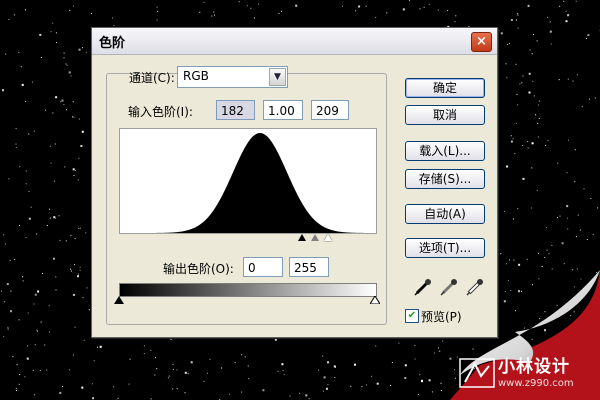 This screenshot has width=600, height=400. Describe the element at coordinates (330, 110) in the screenshot. I see `input-level-white: 209` at that location.